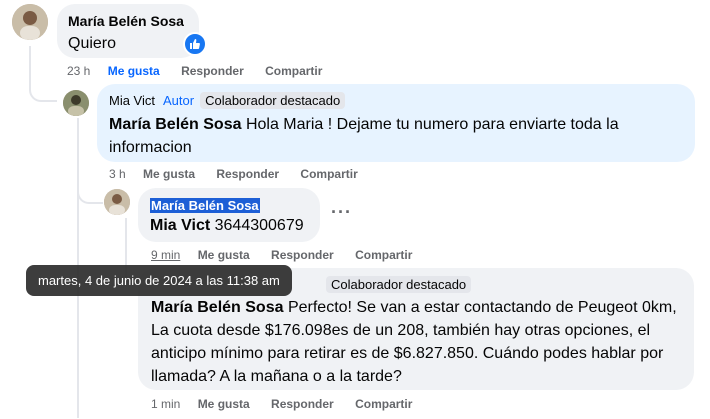 The image size is (710, 419). I want to click on comment-time: 1 min, so click(165, 404).